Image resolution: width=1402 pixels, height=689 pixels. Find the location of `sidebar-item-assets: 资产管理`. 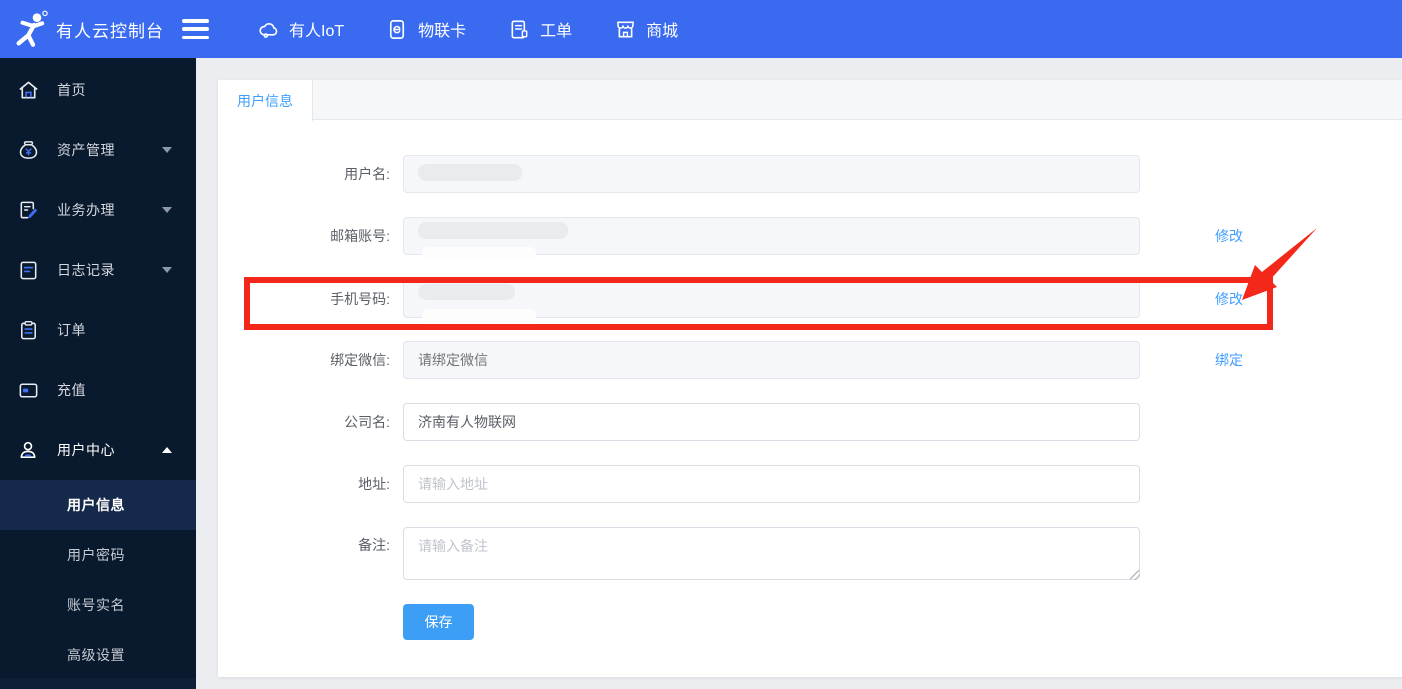

sidebar-item-assets: 资产管理 is located at coordinates (98, 150).